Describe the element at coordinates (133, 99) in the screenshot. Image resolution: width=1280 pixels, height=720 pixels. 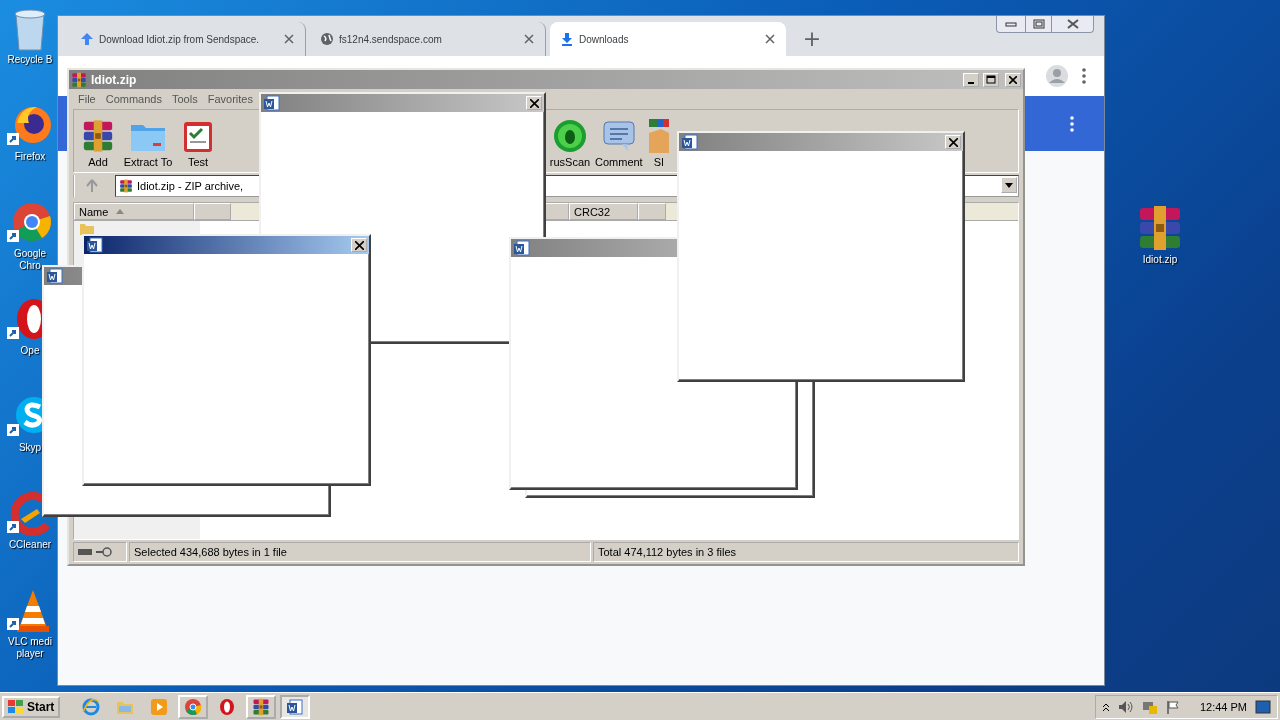
I see `menu-item: Commands` at that location.